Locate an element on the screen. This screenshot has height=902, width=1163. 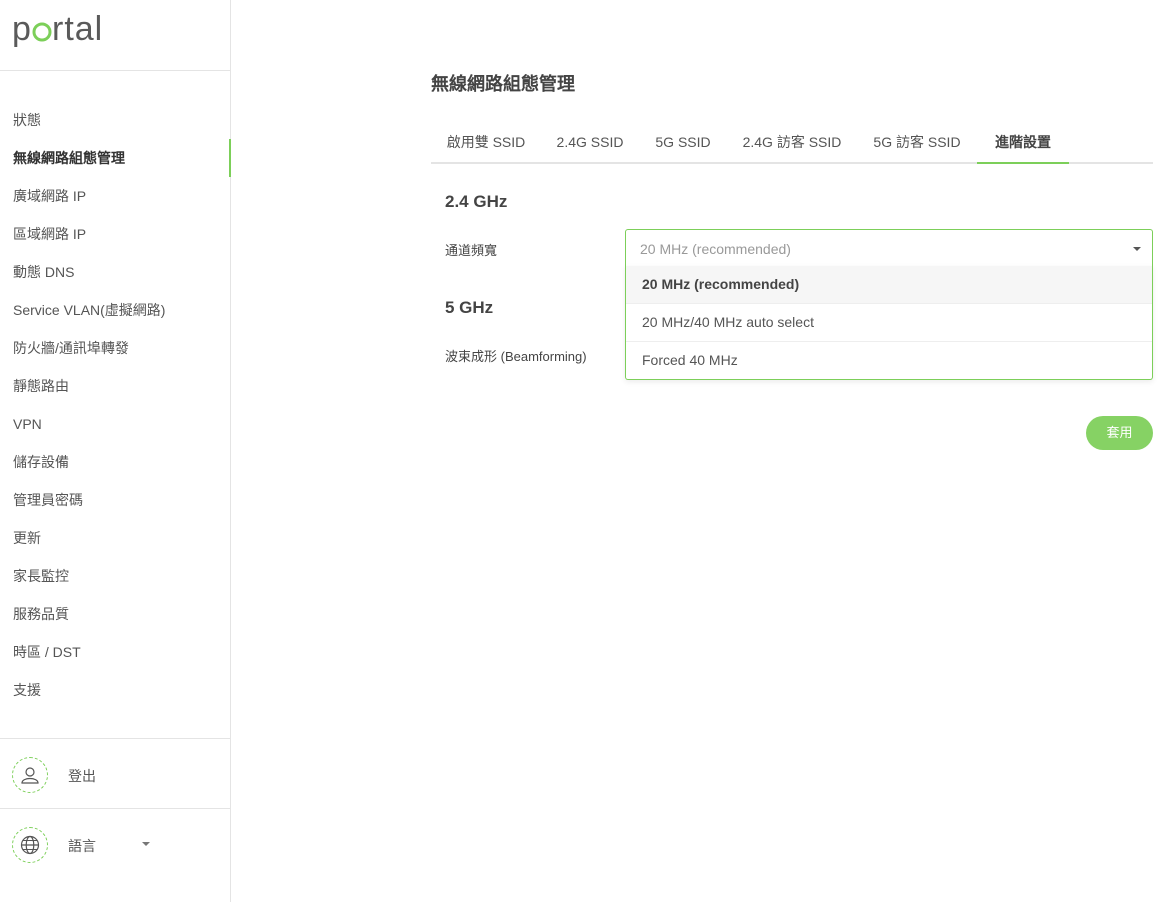
portal-logo-icon: p rtal is located at coordinates (57, 29).